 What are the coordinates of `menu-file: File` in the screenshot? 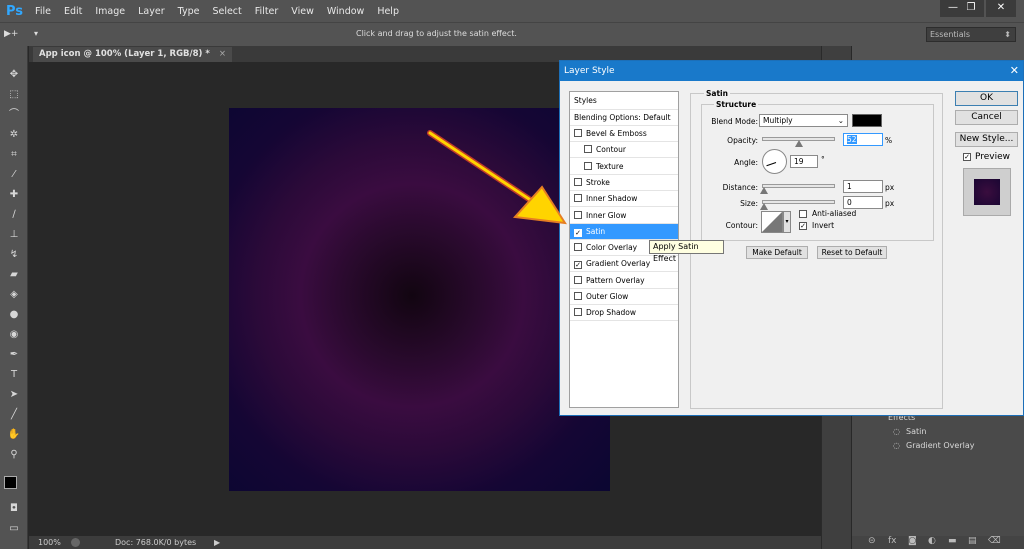 It's located at (43, 11).